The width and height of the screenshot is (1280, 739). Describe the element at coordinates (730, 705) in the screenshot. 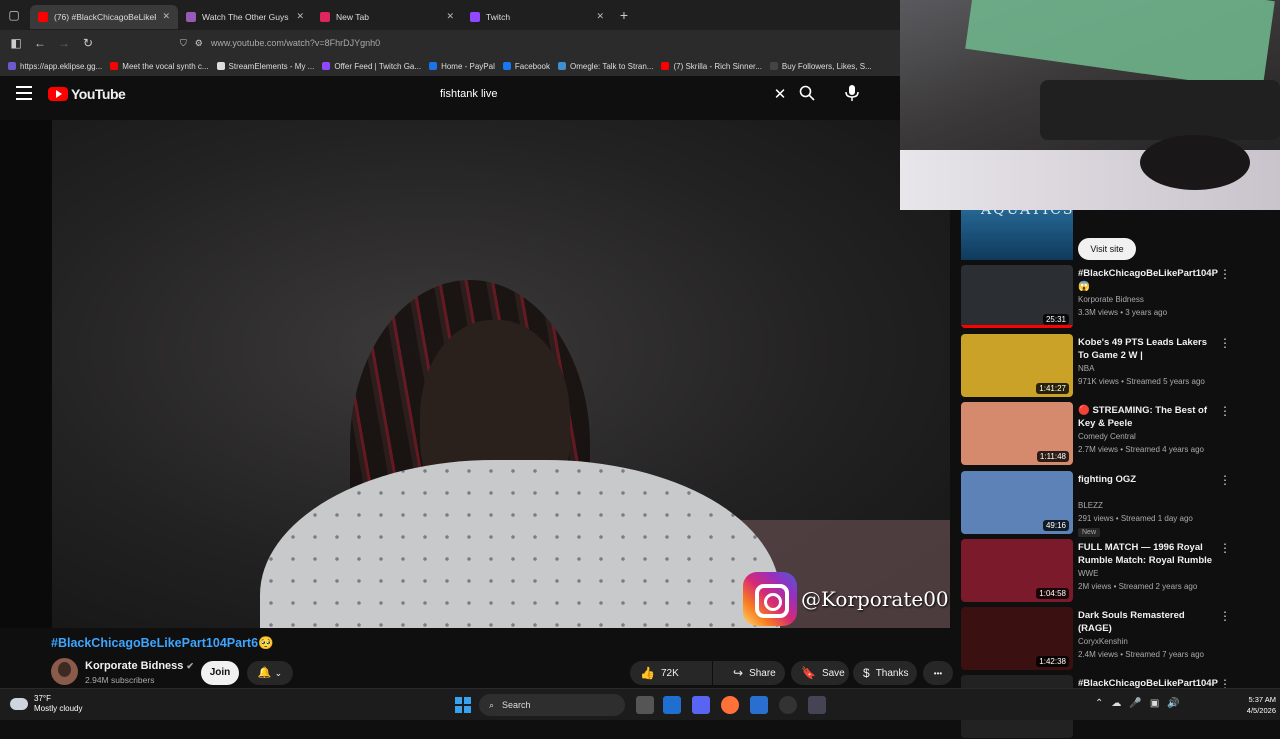

I see `firefox-icon` at that location.